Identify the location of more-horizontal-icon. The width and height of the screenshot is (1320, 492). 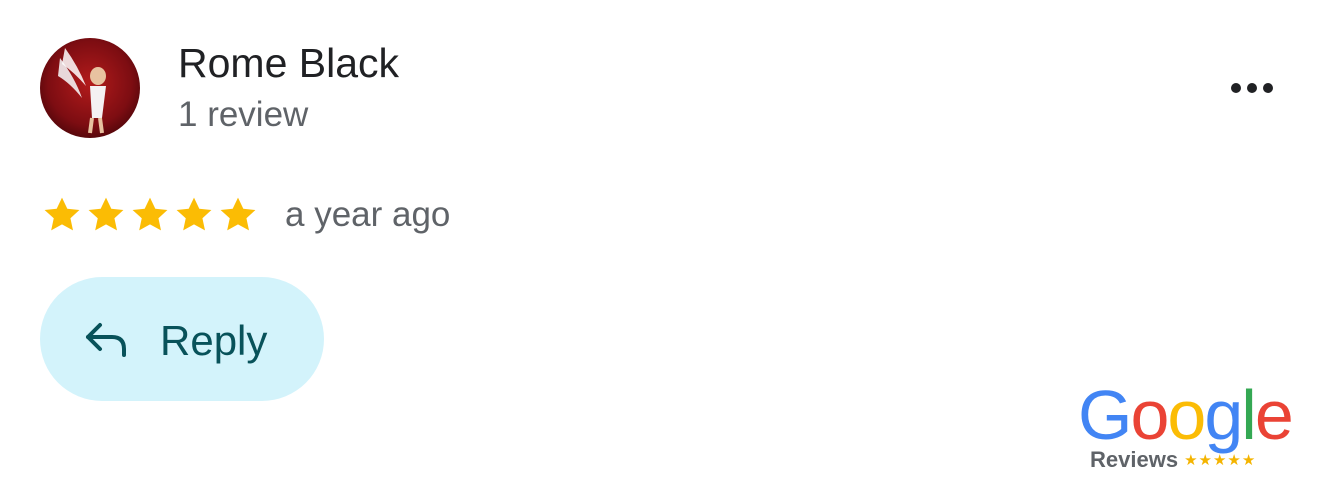
(1252, 88).